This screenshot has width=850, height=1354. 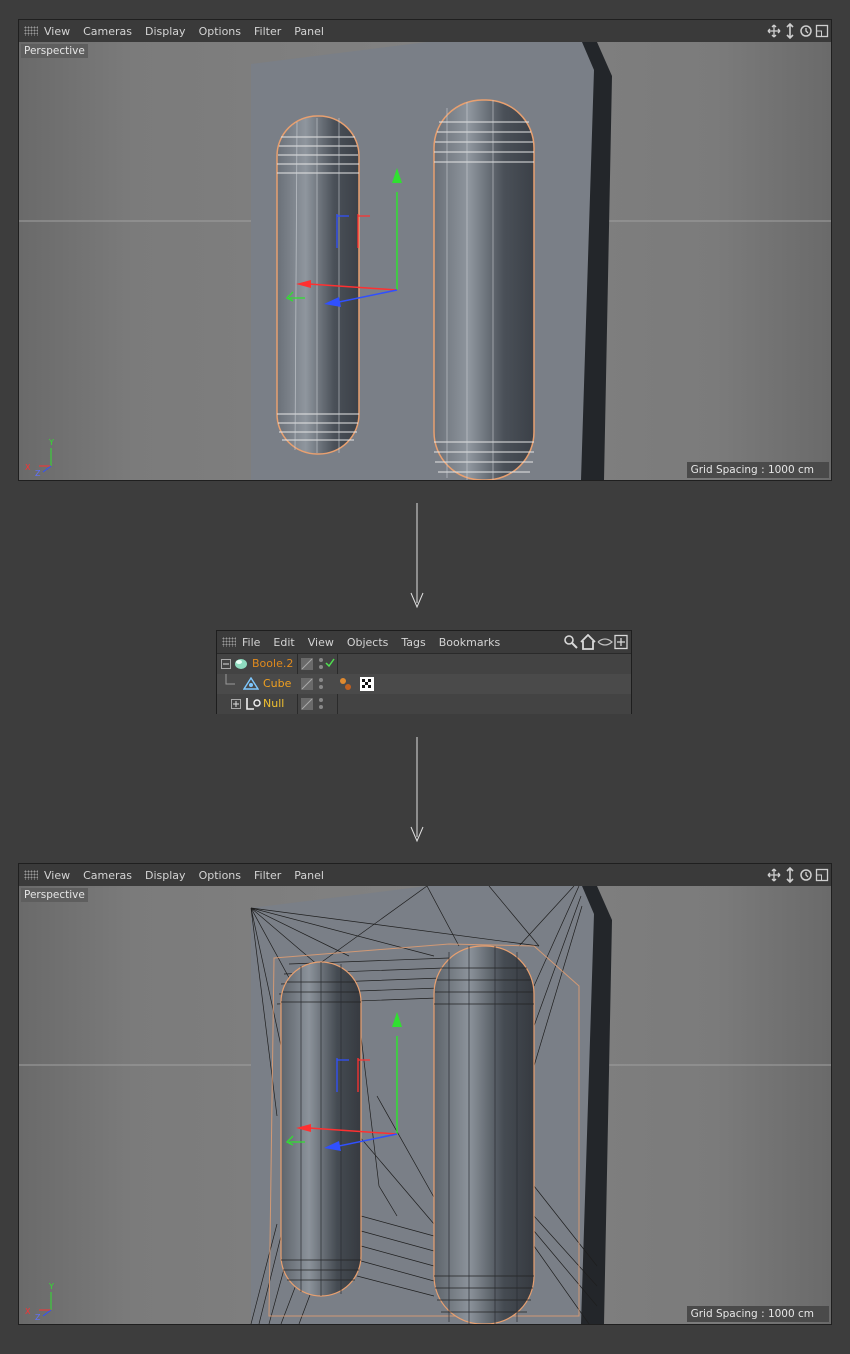 I want to click on object-name-boole: Boole.2, so click(x=272, y=663).